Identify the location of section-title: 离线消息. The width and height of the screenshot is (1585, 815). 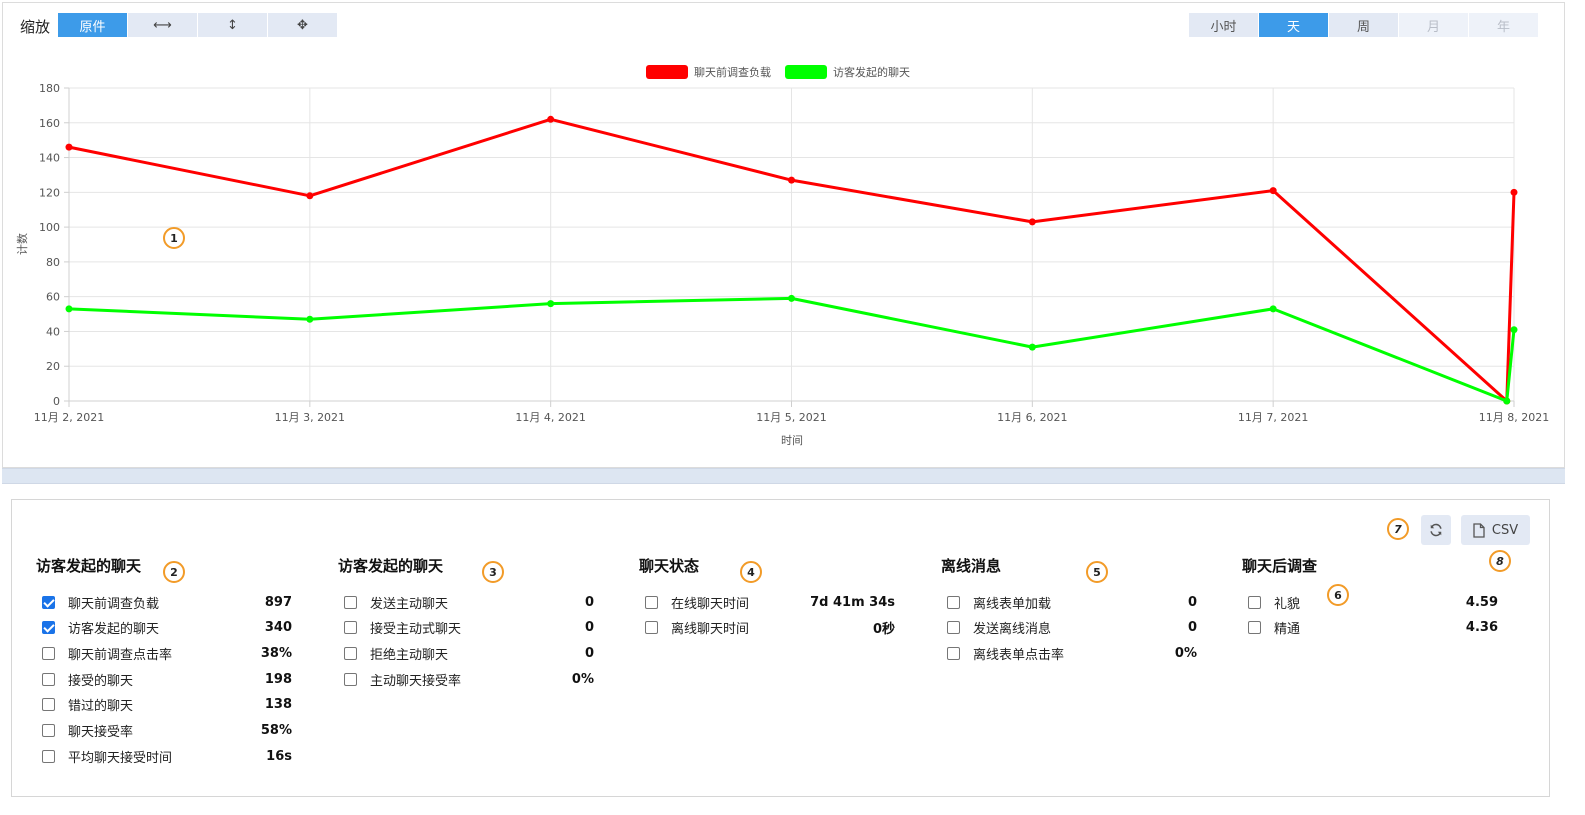
(971, 566).